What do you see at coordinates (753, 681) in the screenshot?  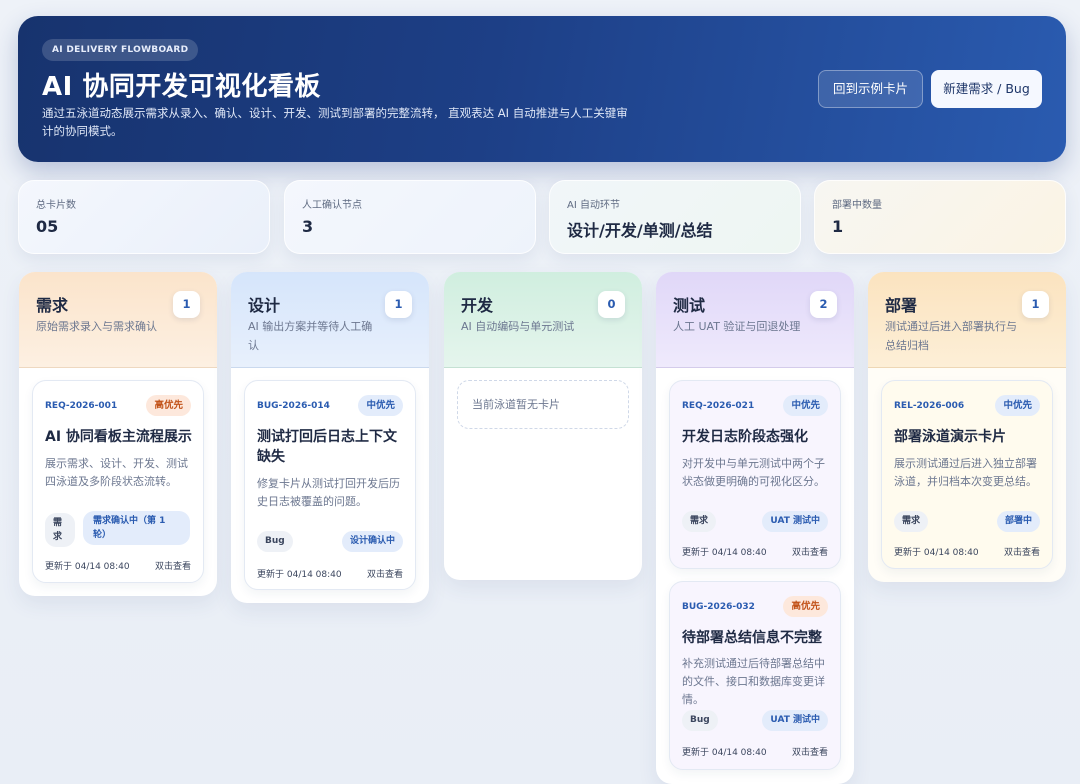 I see `card-description: 补充测试通过后待部署总结中的文件、接口和数据库变更详情。` at bounding box center [753, 681].